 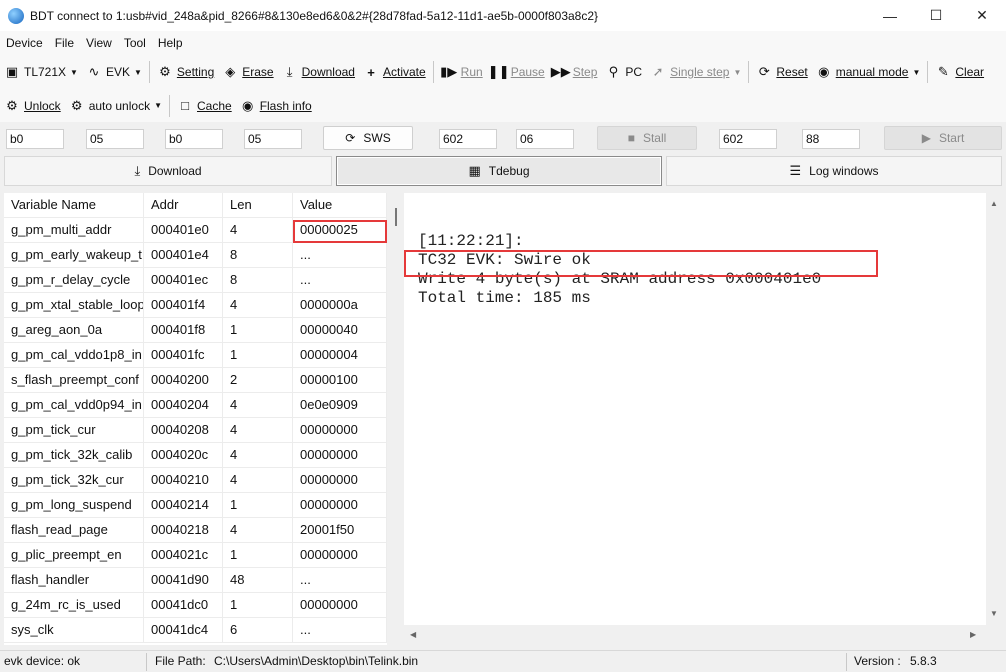 What do you see at coordinates (35, 139) in the screenshot?
I see `param-field-1: b0` at bounding box center [35, 139].